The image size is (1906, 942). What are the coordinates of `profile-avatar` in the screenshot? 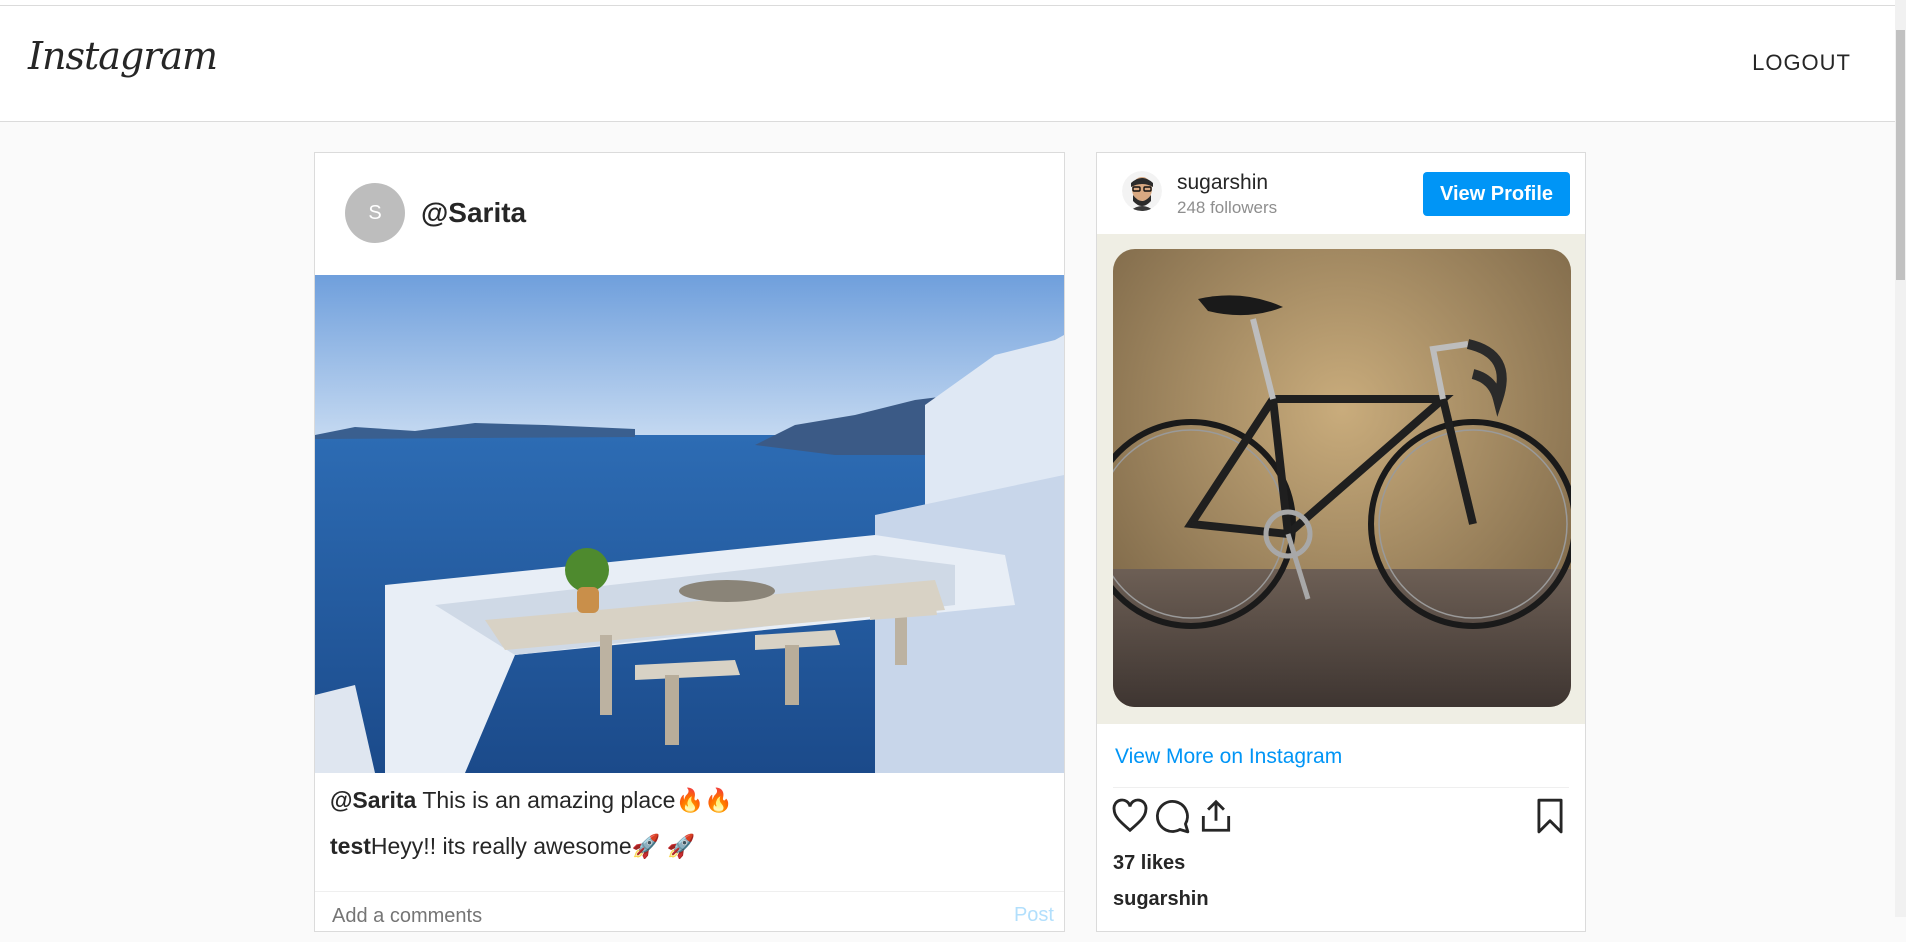 It's located at (1142, 191).